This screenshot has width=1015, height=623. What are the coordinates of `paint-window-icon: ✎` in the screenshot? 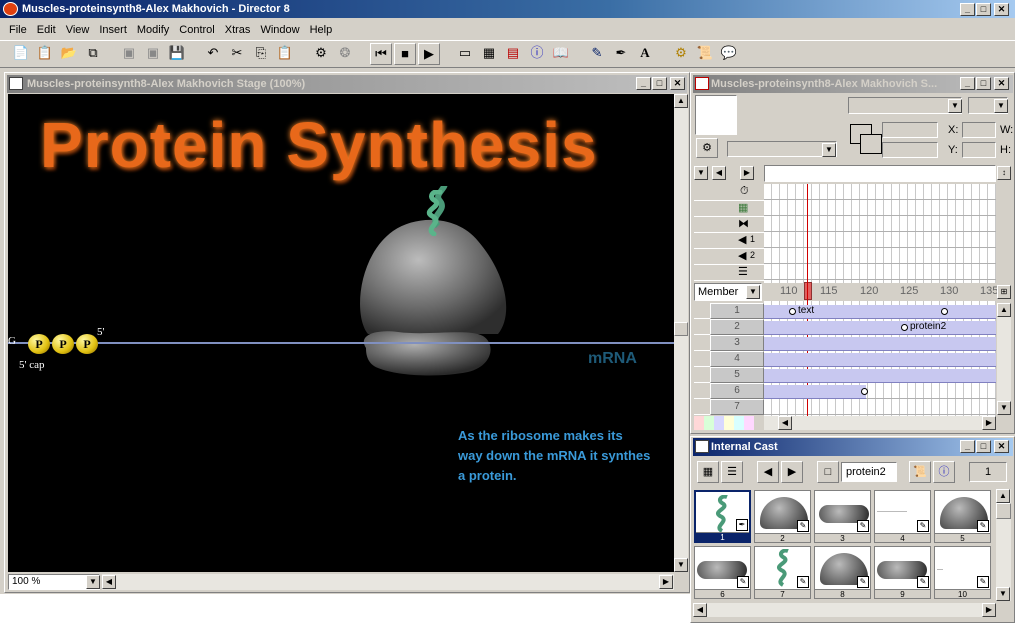 It's located at (597, 54).